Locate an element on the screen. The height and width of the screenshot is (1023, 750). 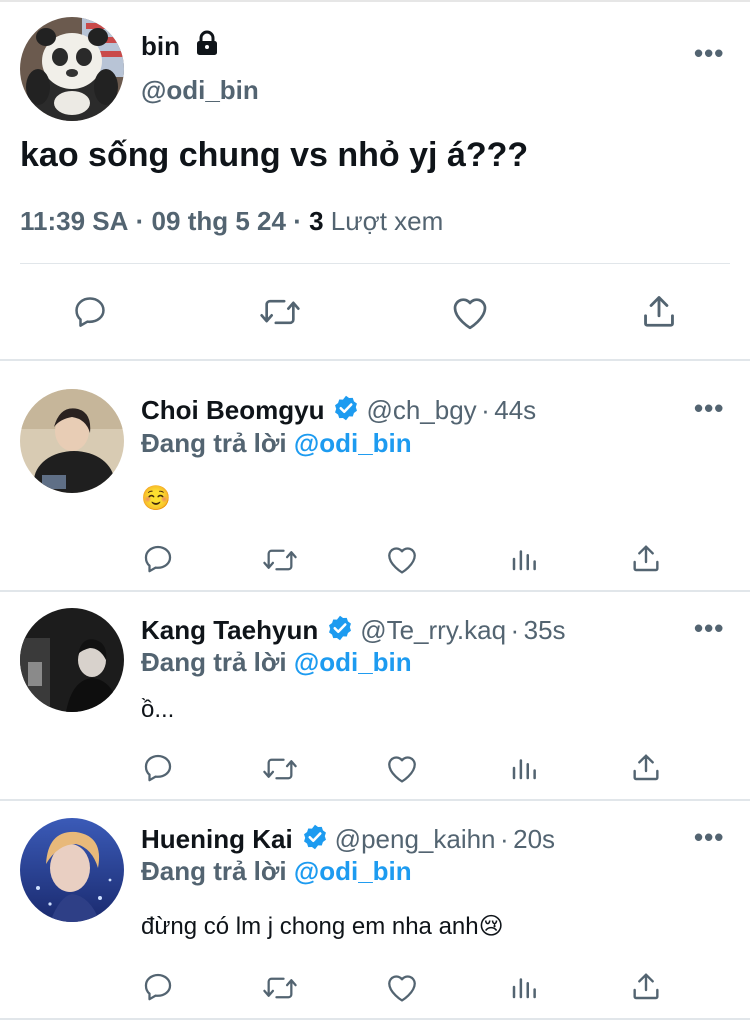
reply-avatar-kang is located at coordinates (72, 660).